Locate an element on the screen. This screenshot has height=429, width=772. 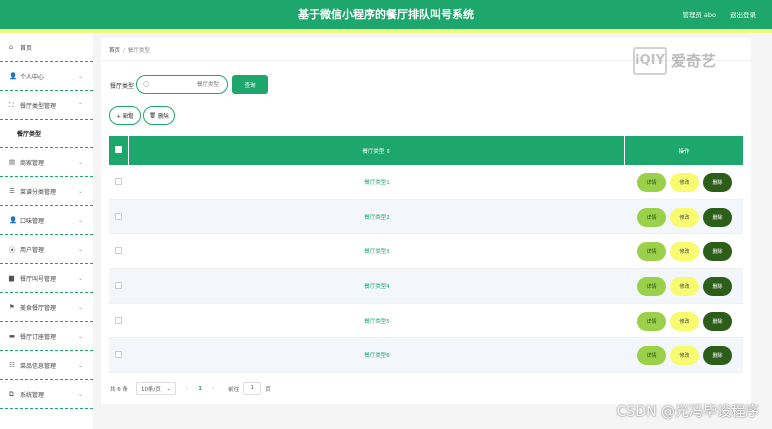
sidebar-item-queue-calls: ▆ 餐厅叫号管理 ⌄ is located at coordinates (46, 278).